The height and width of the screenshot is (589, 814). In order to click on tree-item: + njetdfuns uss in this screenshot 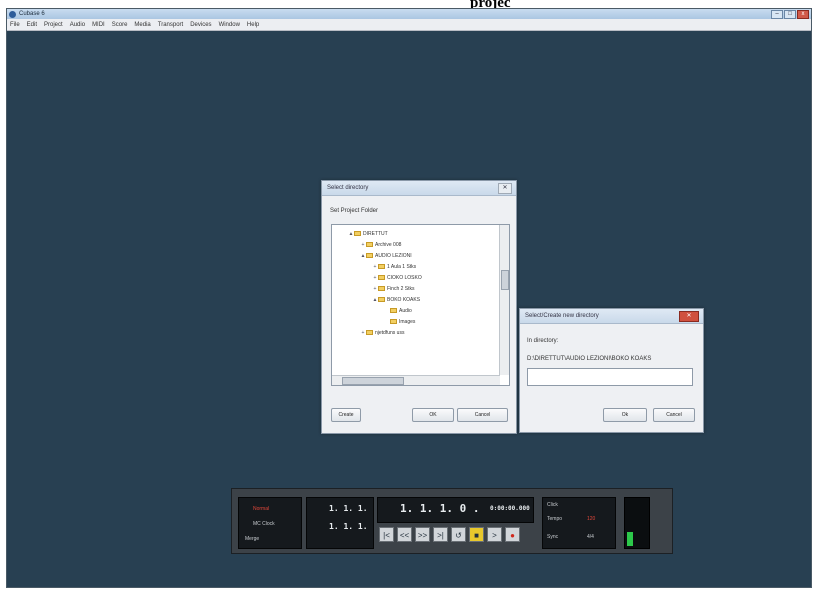, I will do `click(382, 332)`.